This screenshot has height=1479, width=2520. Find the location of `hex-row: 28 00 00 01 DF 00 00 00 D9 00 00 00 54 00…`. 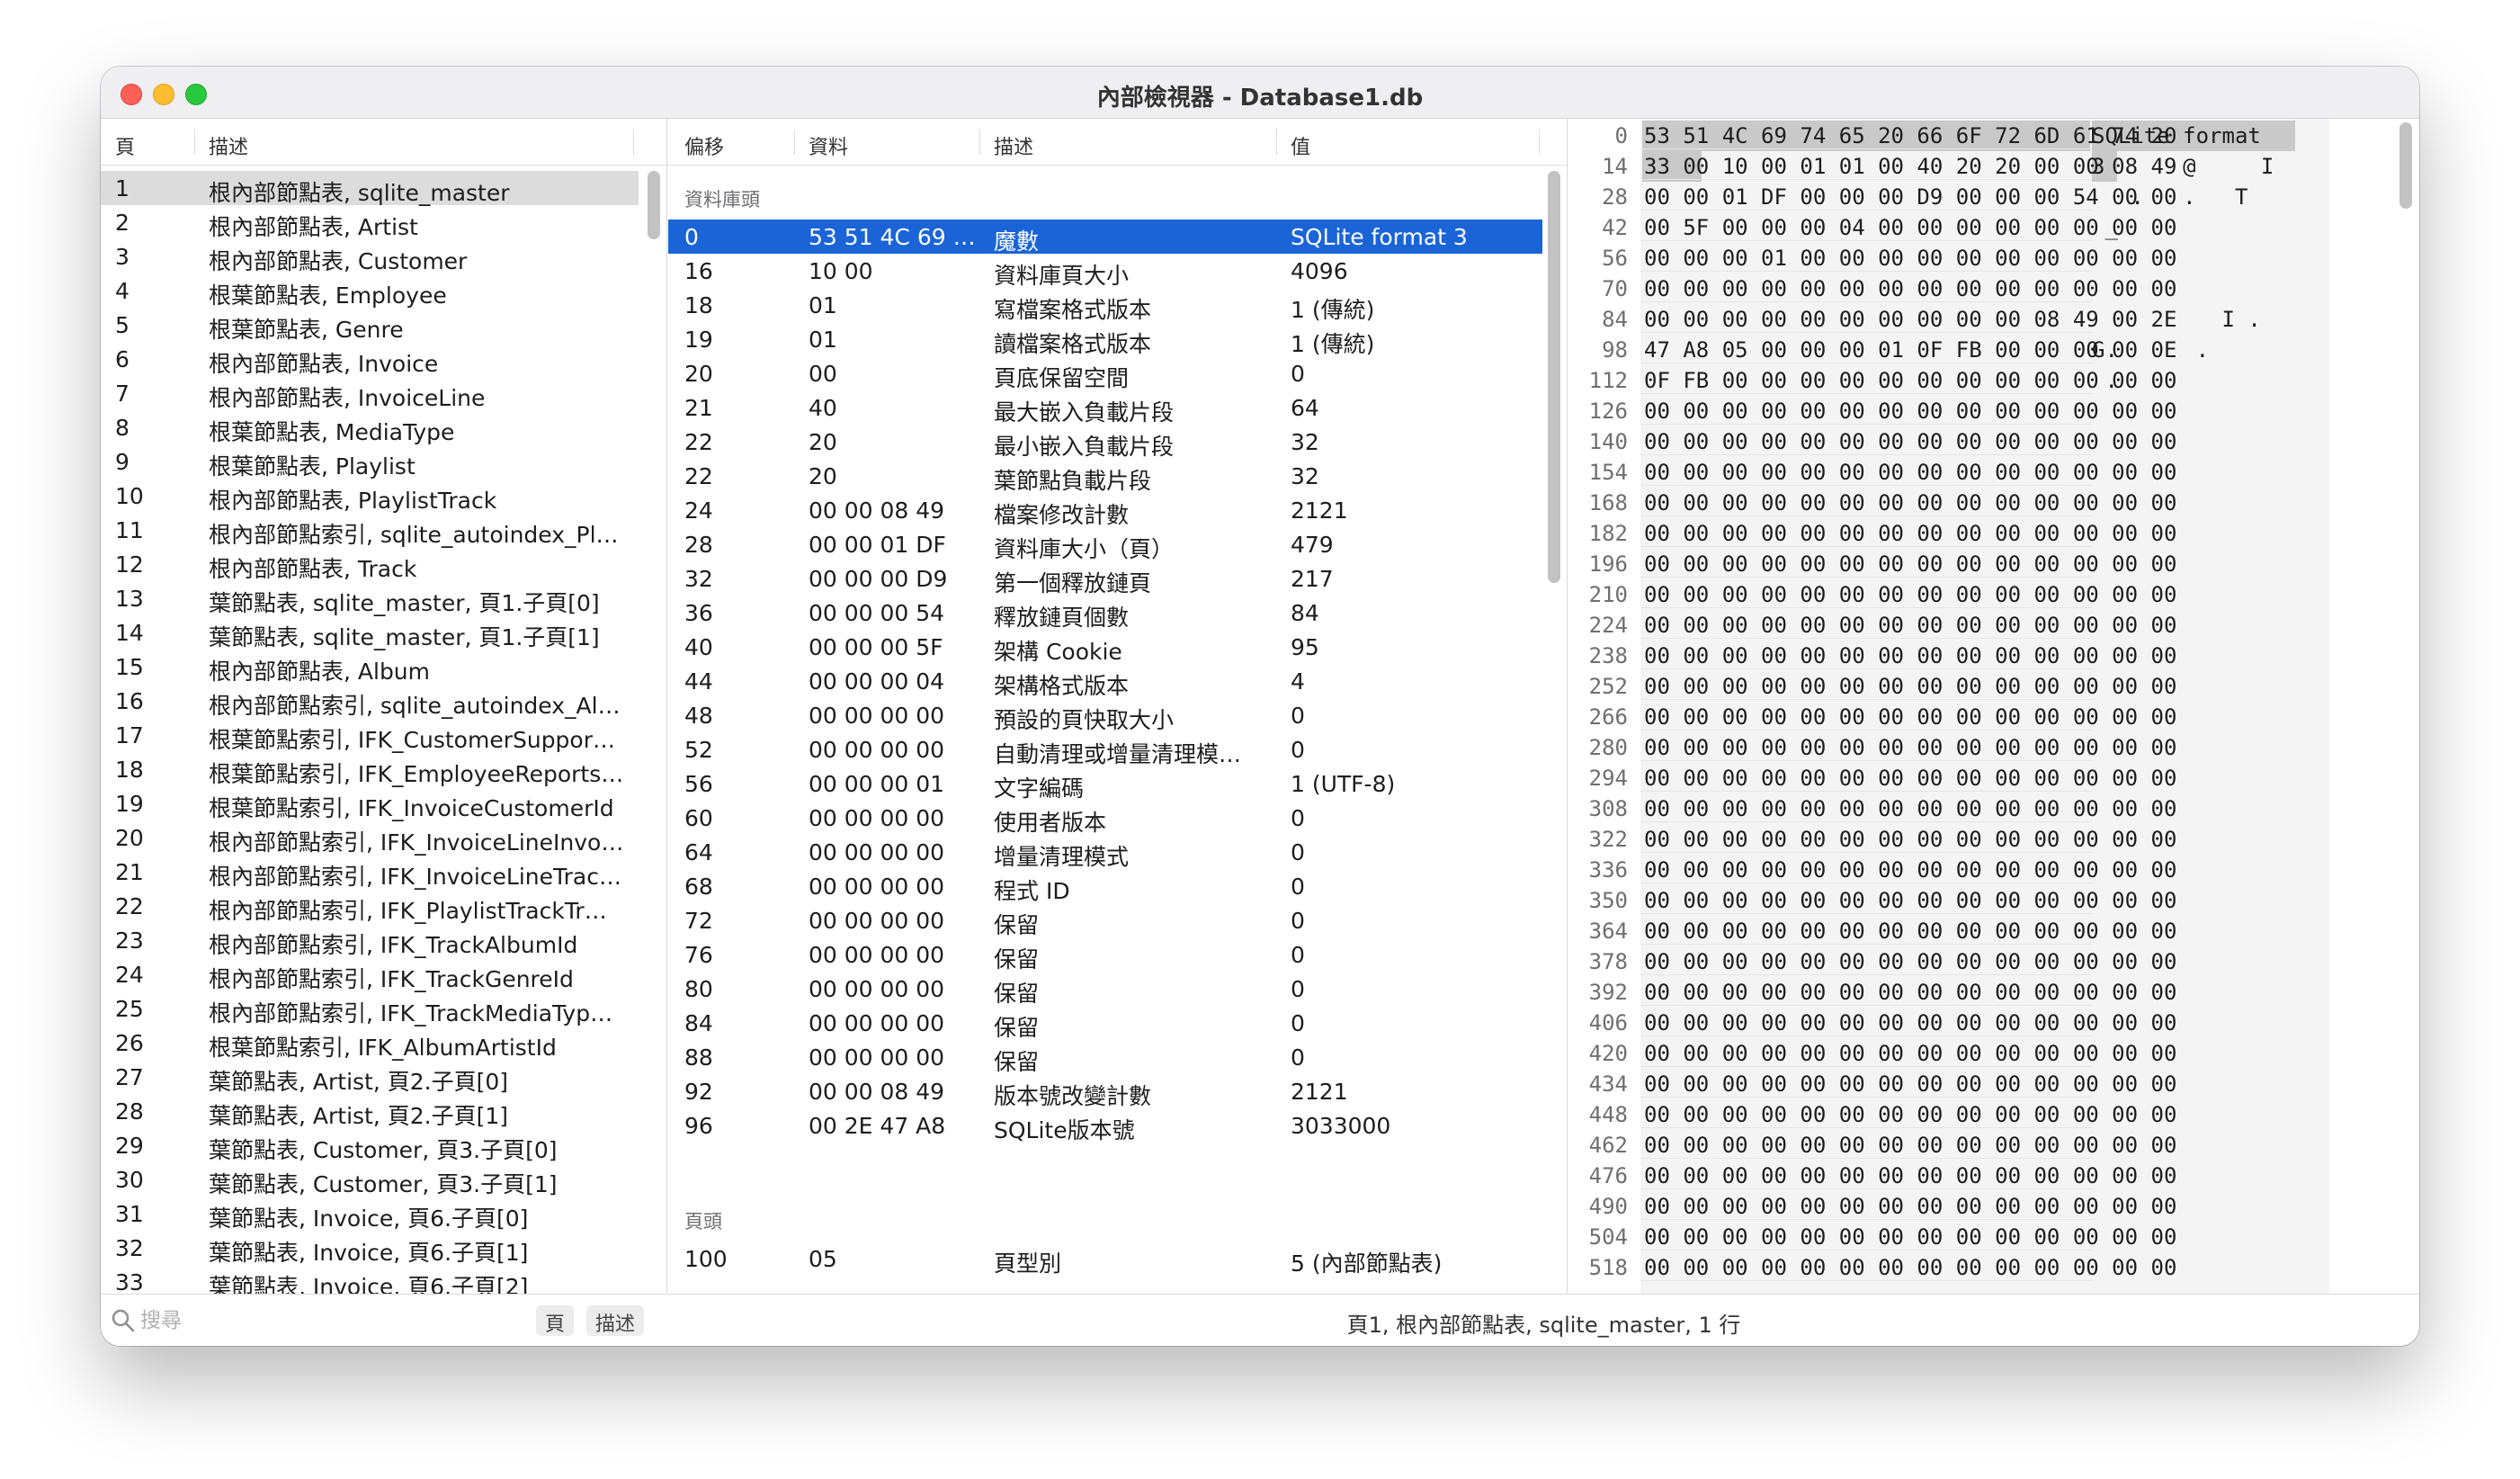

hex-row: 28 00 00 01 DF 00 00 00 D9 00 00 00 54 00… is located at coordinates (1994, 197).